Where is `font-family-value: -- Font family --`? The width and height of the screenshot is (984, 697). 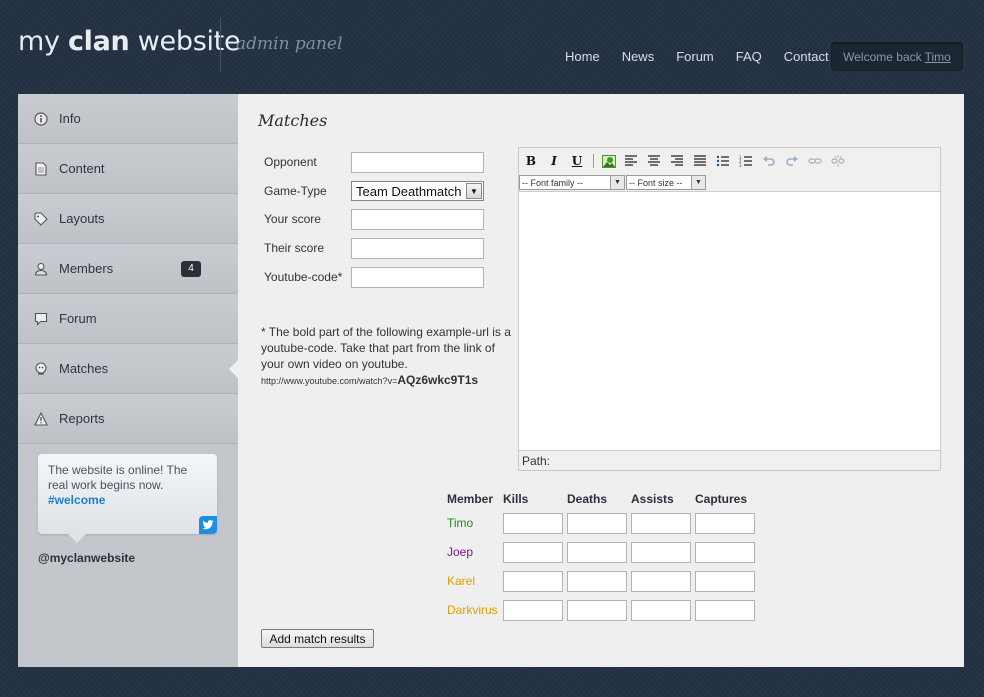
font-family-value: -- Font family -- is located at coordinates (553, 182).